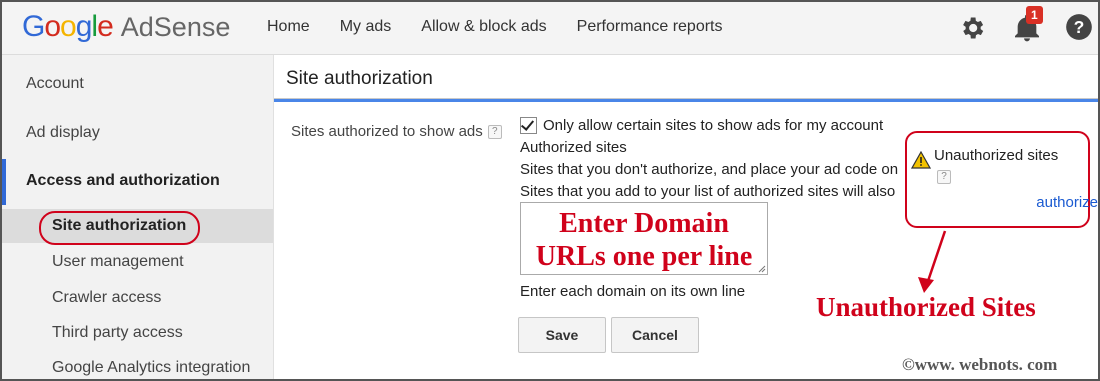 The width and height of the screenshot is (1100, 381). What do you see at coordinates (106, 298) in the screenshot?
I see `sidebar-item-crawler-access: Crawler access` at bounding box center [106, 298].